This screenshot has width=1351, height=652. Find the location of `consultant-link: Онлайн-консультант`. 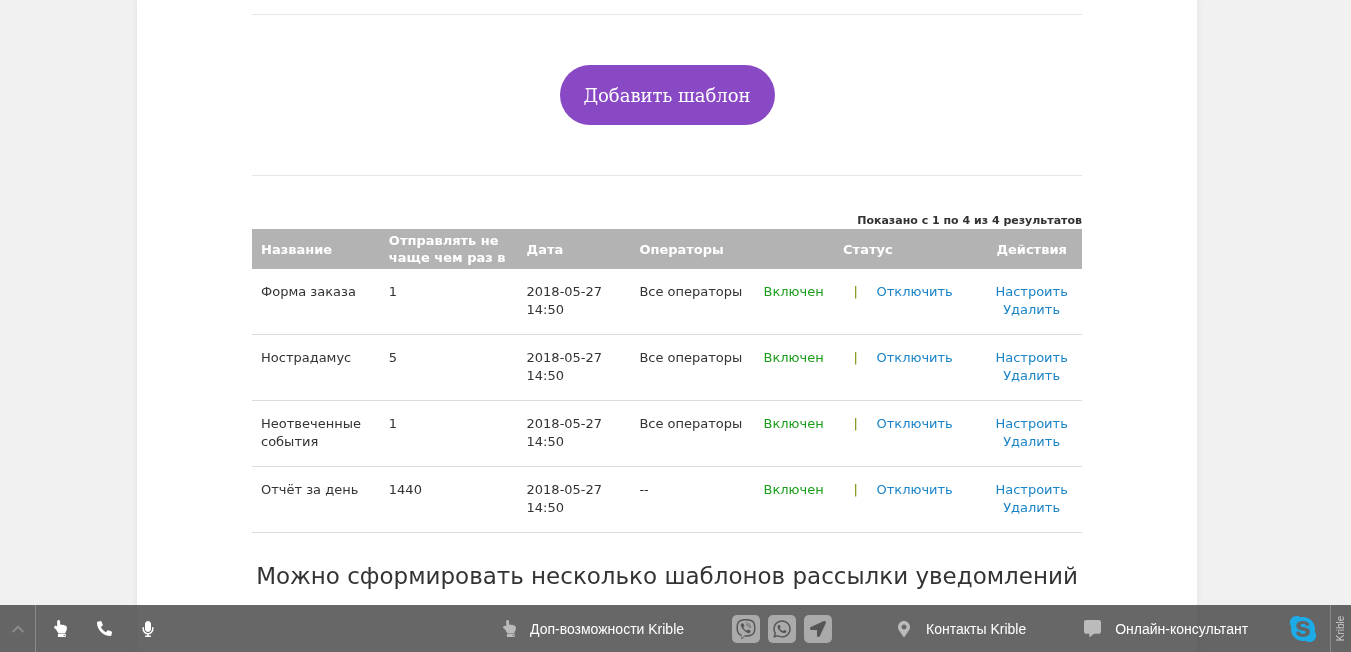

consultant-link: Онлайн-консультант is located at coordinates (1182, 628).